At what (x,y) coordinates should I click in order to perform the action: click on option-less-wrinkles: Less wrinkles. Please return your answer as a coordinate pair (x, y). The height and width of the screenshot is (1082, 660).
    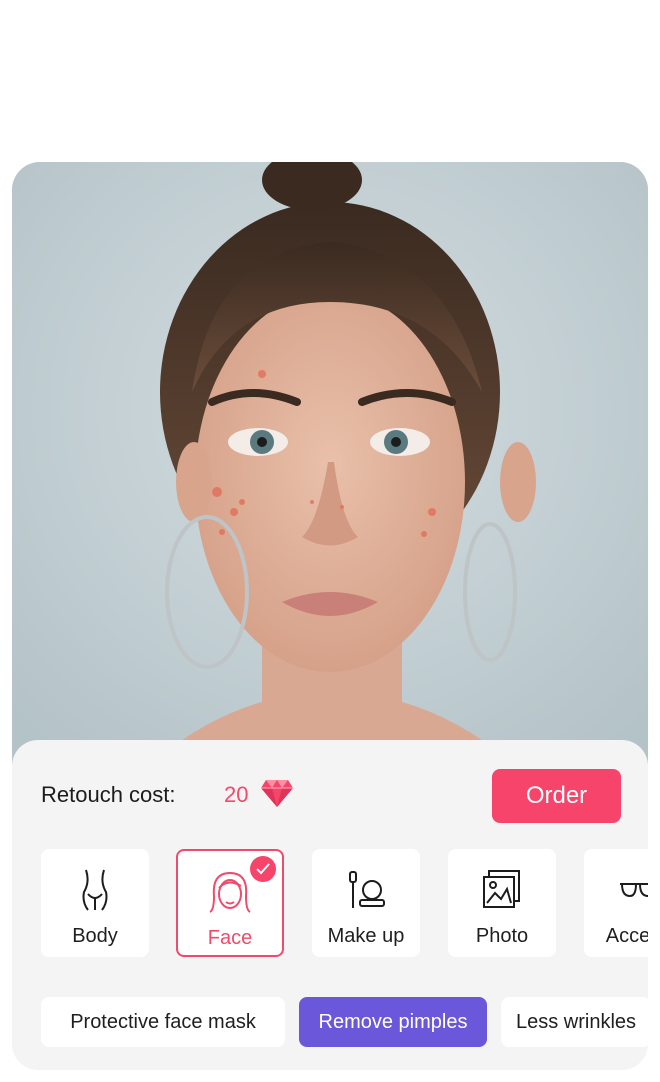
    Looking at the image, I should click on (574, 1022).